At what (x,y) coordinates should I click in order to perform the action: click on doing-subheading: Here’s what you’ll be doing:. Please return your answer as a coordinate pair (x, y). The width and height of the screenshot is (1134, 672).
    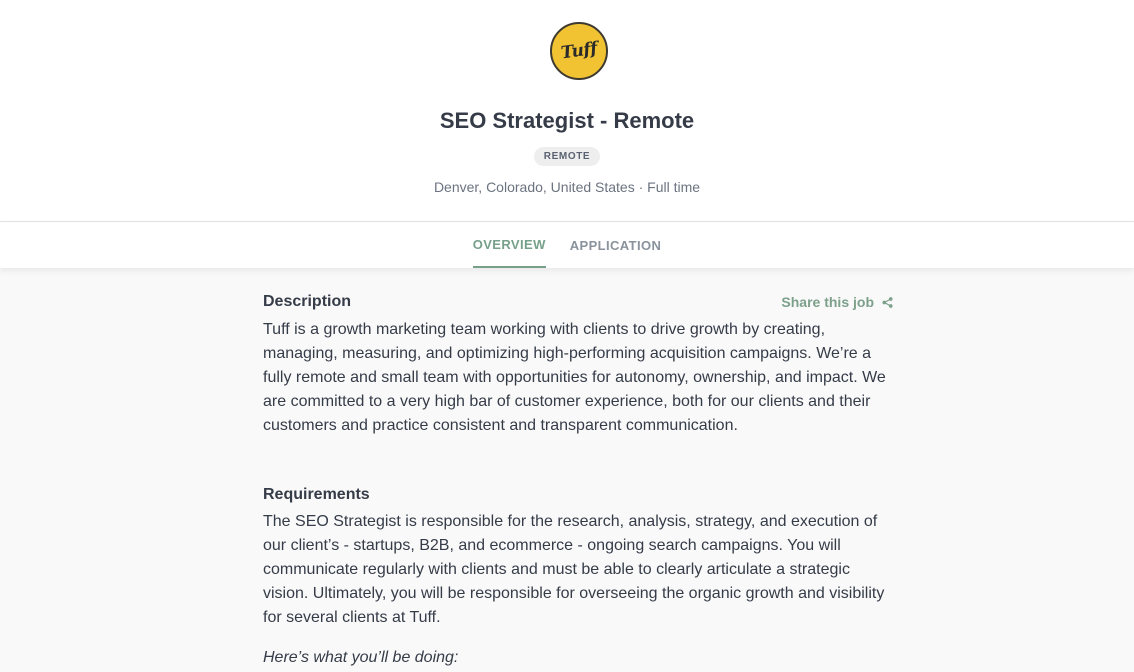
    Looking at the image, I should click on (361, 657).